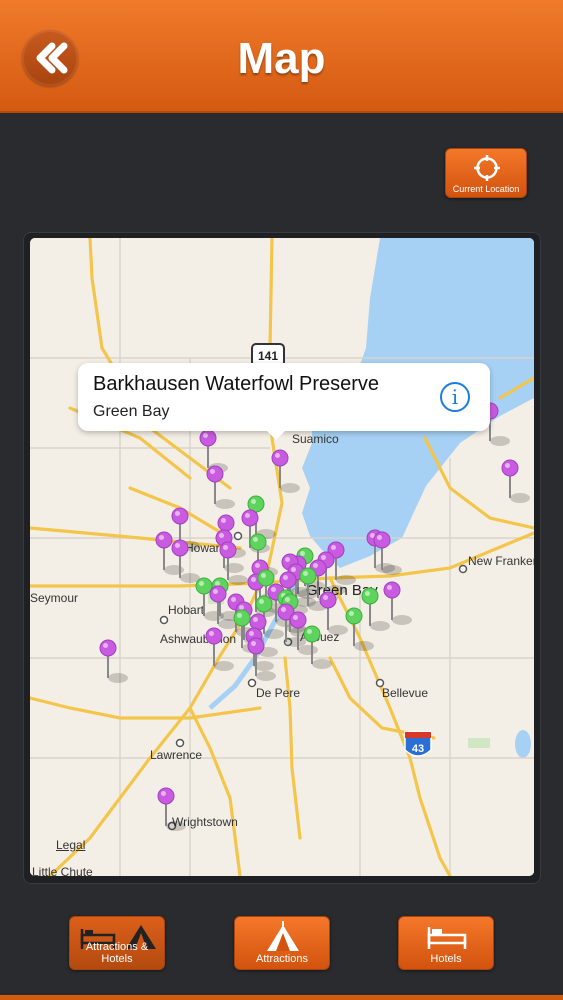 Image resolution: width=563 pixels, height=1000 pixels. I want to click on header-bar: Map, so click(281, 56).